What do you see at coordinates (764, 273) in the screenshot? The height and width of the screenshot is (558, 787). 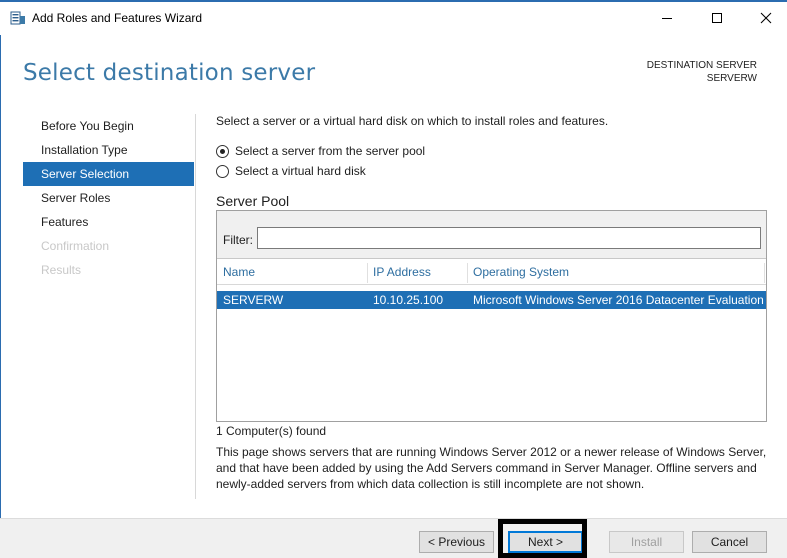 I see `column-separator` at bounding box center [764, 273].